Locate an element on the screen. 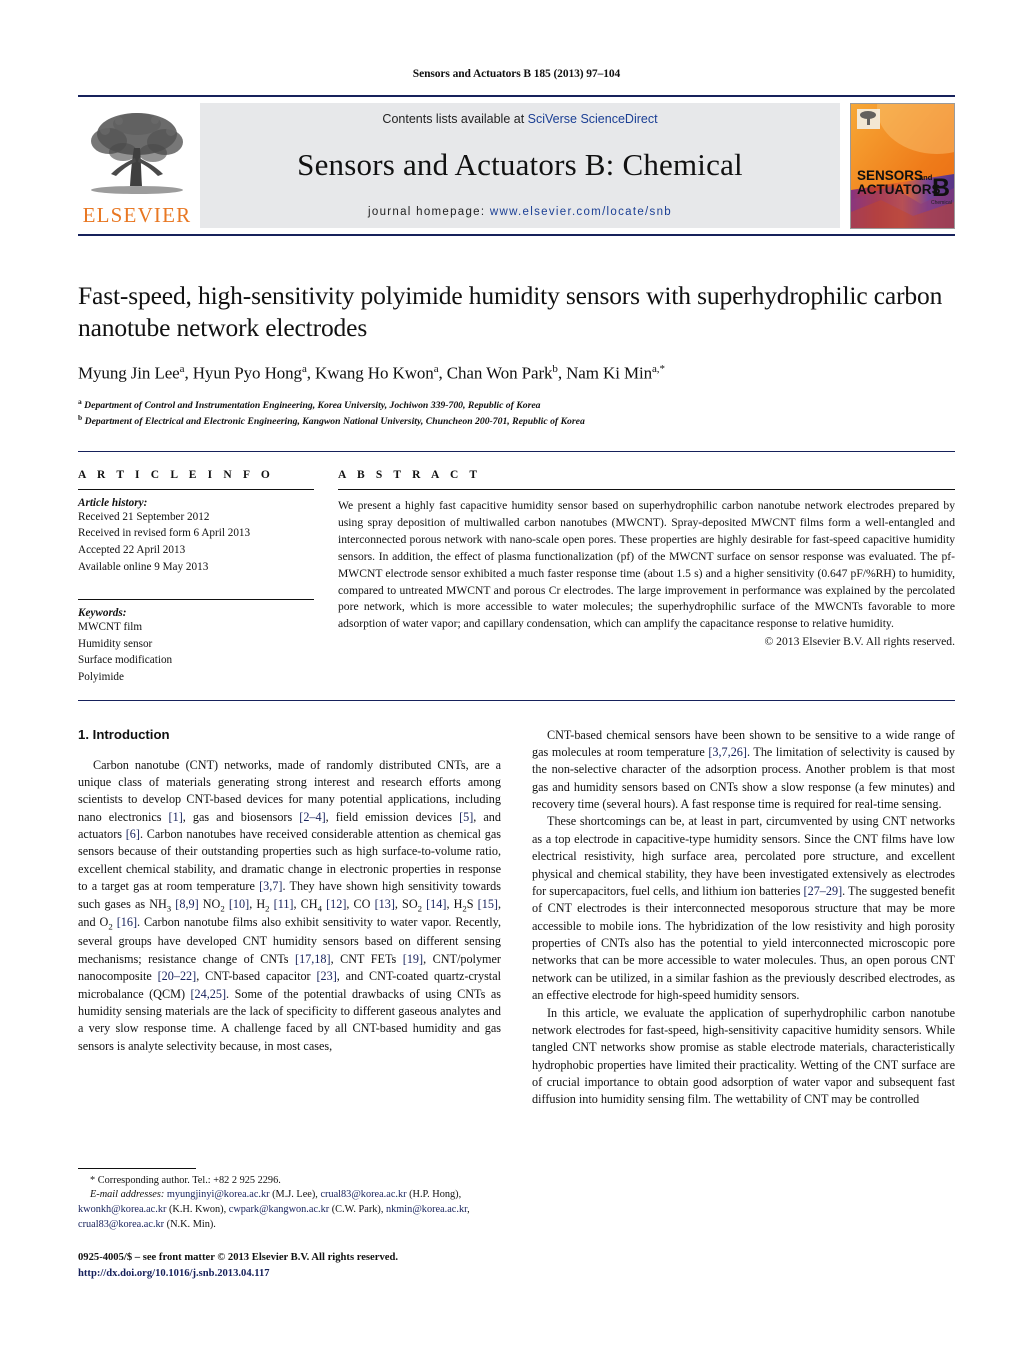  elsevier-logo: ELSEVIER is located at coordinates (137, 165).